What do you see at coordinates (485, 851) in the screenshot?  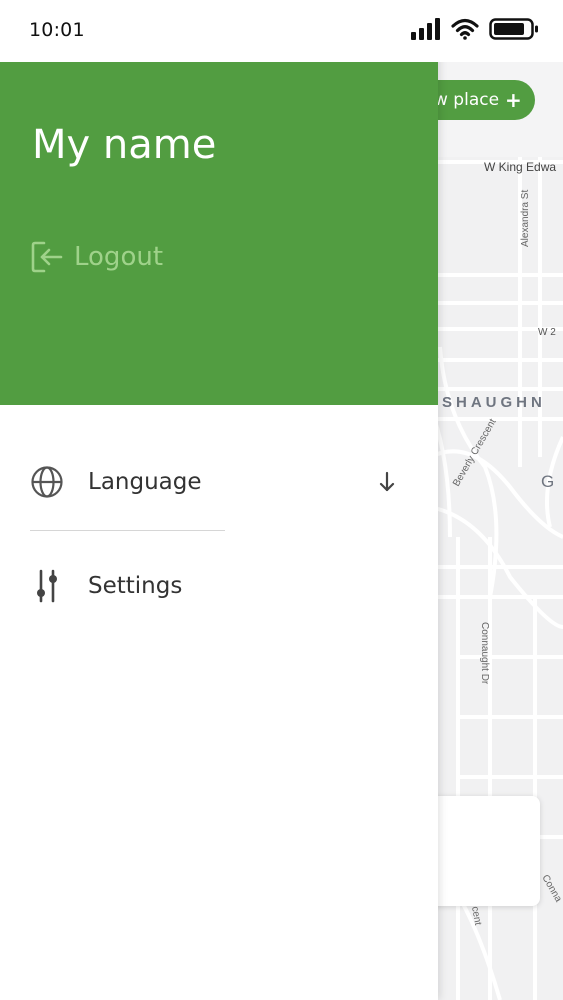 I see `map-info-card` at bounding box center [485, 851].